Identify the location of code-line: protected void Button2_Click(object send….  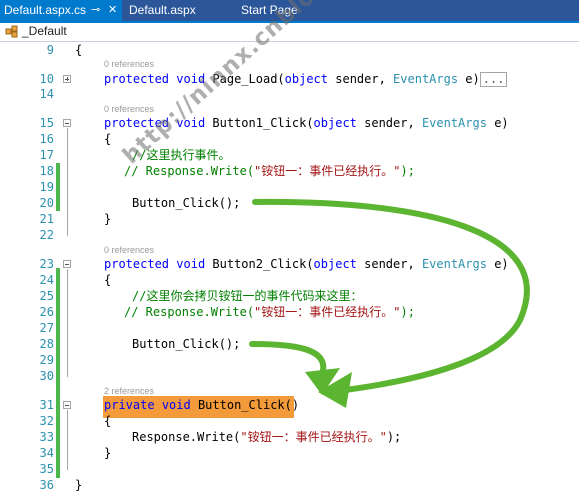
(306, 264).